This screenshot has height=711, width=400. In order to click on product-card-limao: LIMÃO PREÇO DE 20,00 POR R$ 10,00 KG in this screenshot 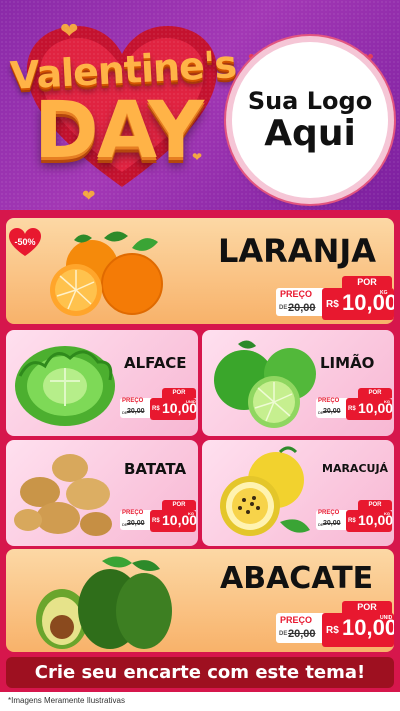, I will do `click(298, 383)`.